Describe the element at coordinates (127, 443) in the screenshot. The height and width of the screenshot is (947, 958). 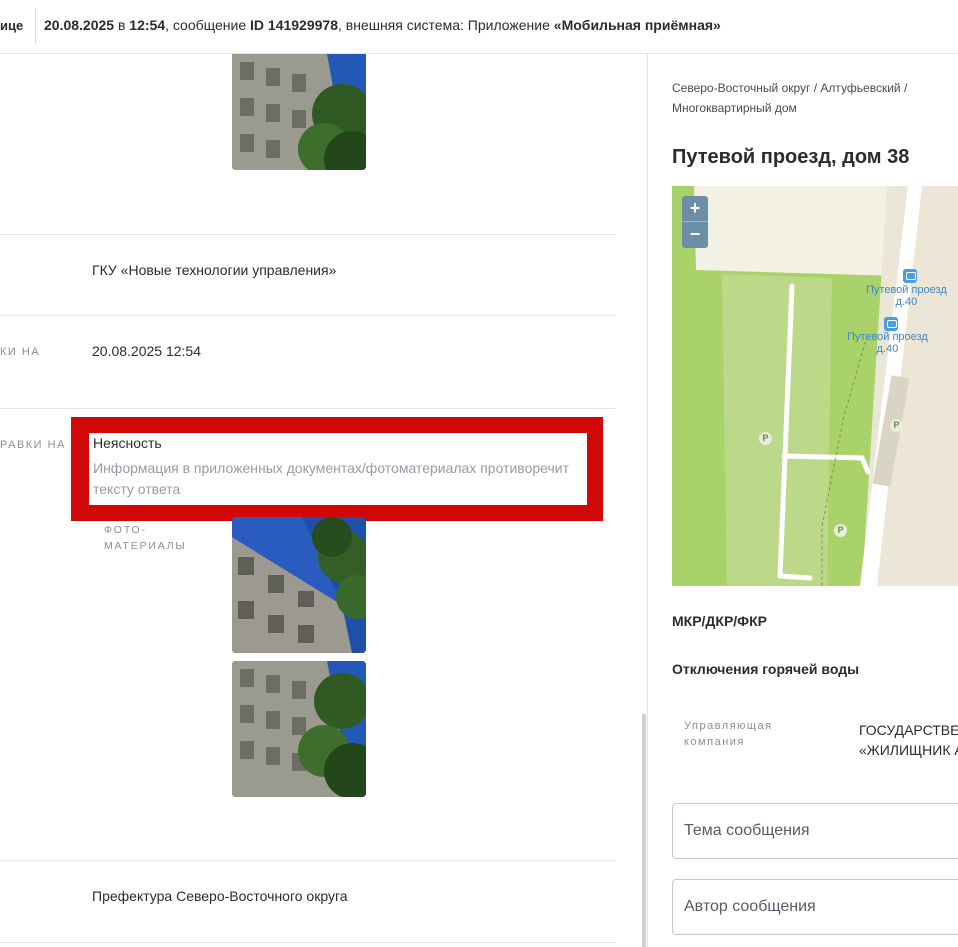
I see `reason-title: Неясность` at that location.